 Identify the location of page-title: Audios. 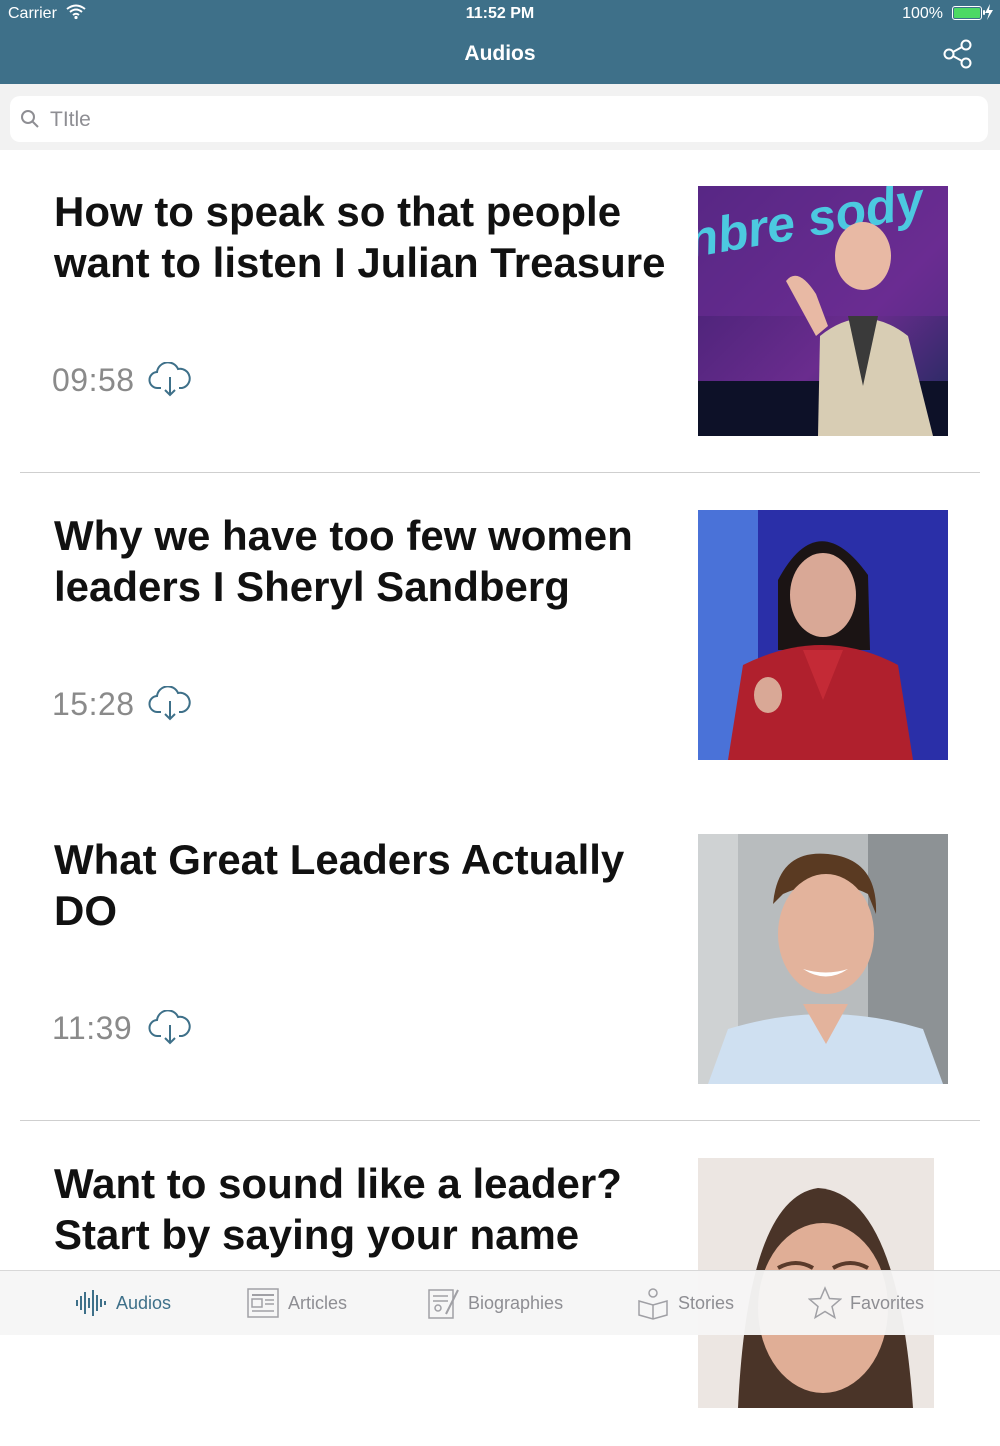
(500, 53).